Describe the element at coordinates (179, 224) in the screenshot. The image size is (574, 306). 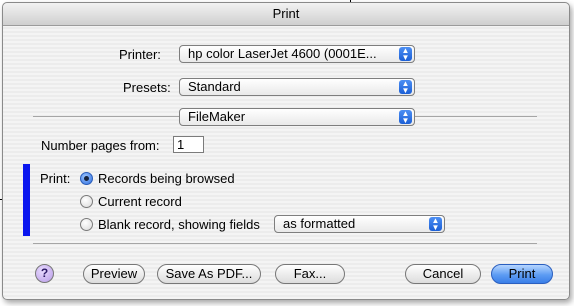
I see `radio-blank-record-label: Blank record, showing fields` at that location.